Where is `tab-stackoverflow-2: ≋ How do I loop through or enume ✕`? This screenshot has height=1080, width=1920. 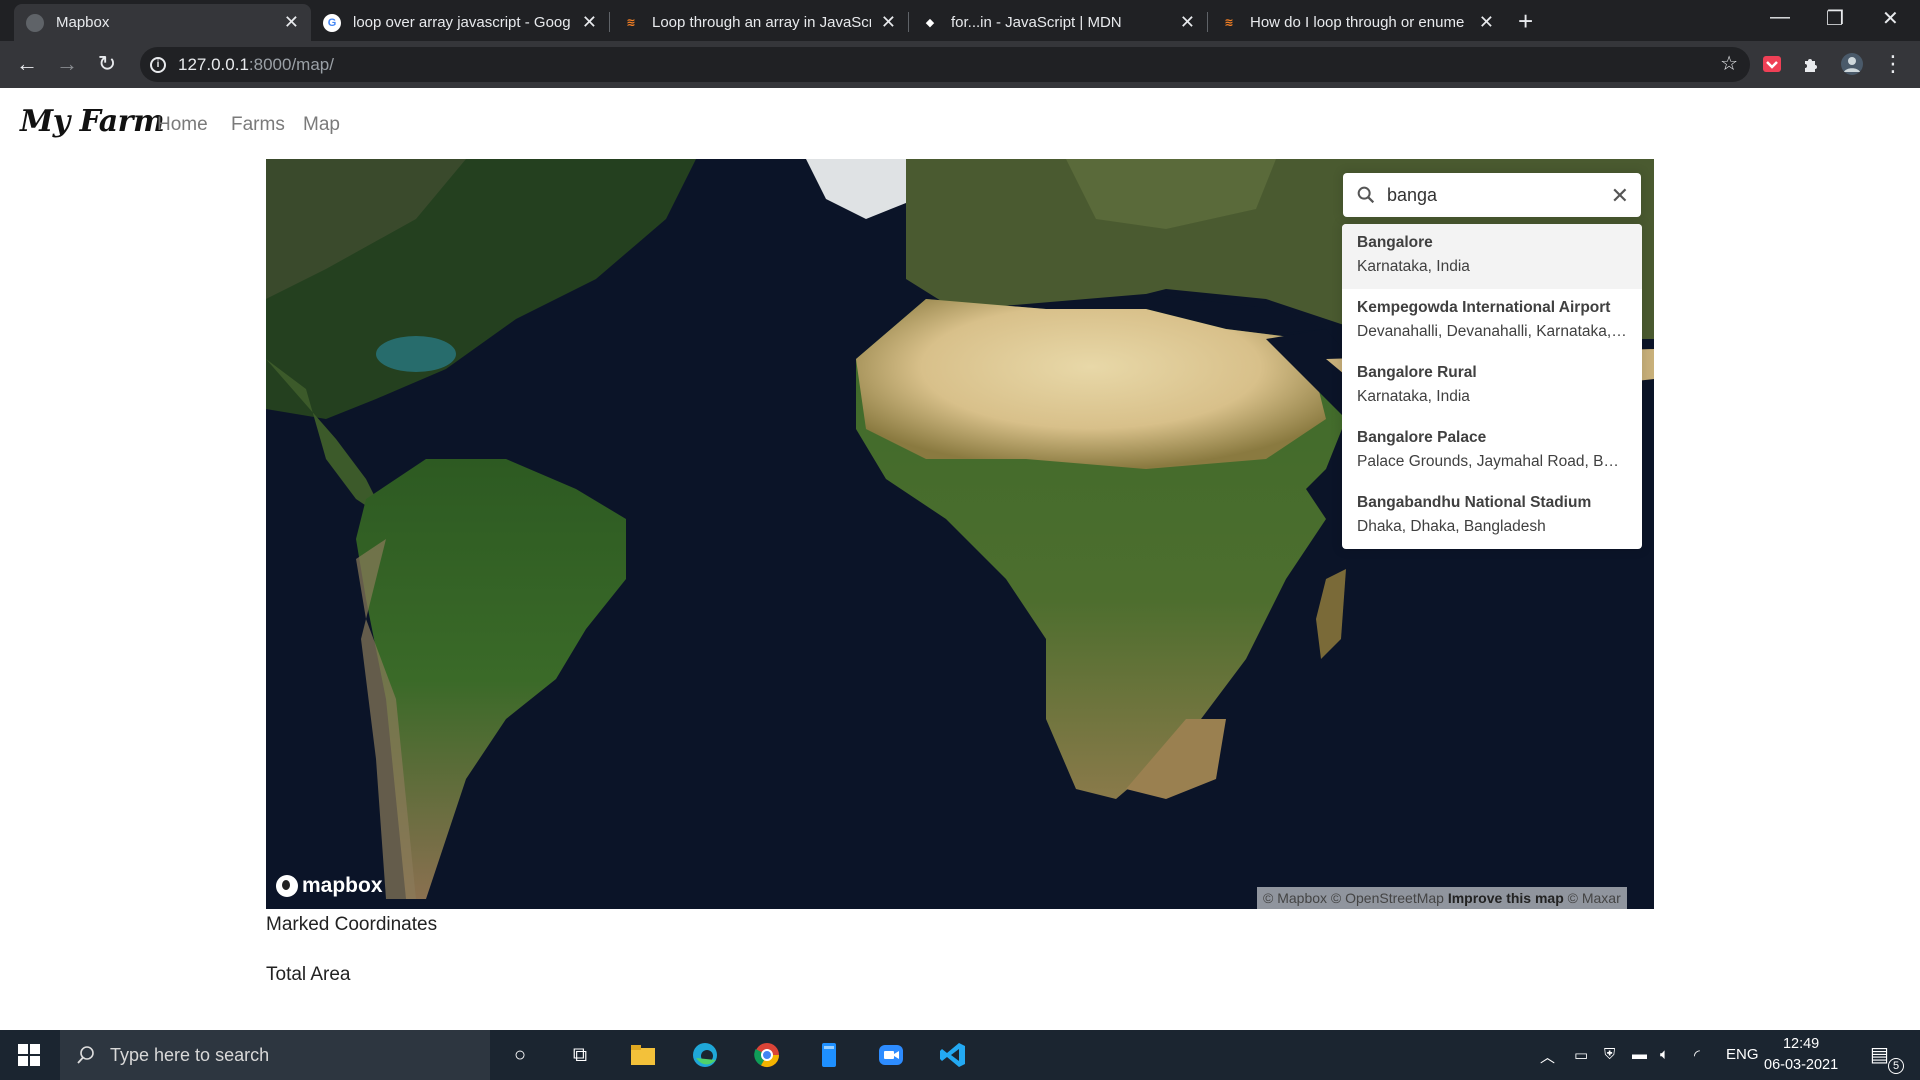 tab-stackoverflow-2: ≋ How do I loop through or enume ✕ is located at coordinates (1357, 22).